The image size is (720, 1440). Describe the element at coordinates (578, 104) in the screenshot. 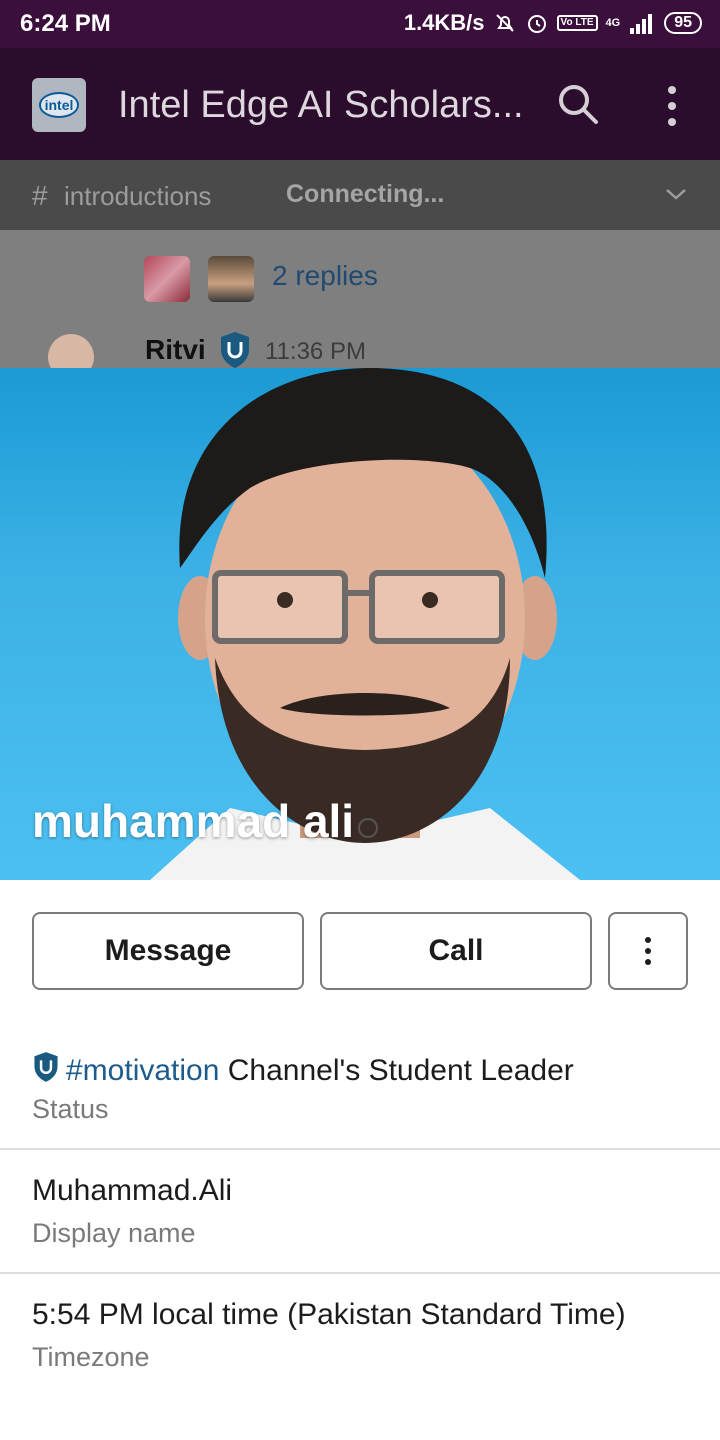

I see `search-icon` at that location.